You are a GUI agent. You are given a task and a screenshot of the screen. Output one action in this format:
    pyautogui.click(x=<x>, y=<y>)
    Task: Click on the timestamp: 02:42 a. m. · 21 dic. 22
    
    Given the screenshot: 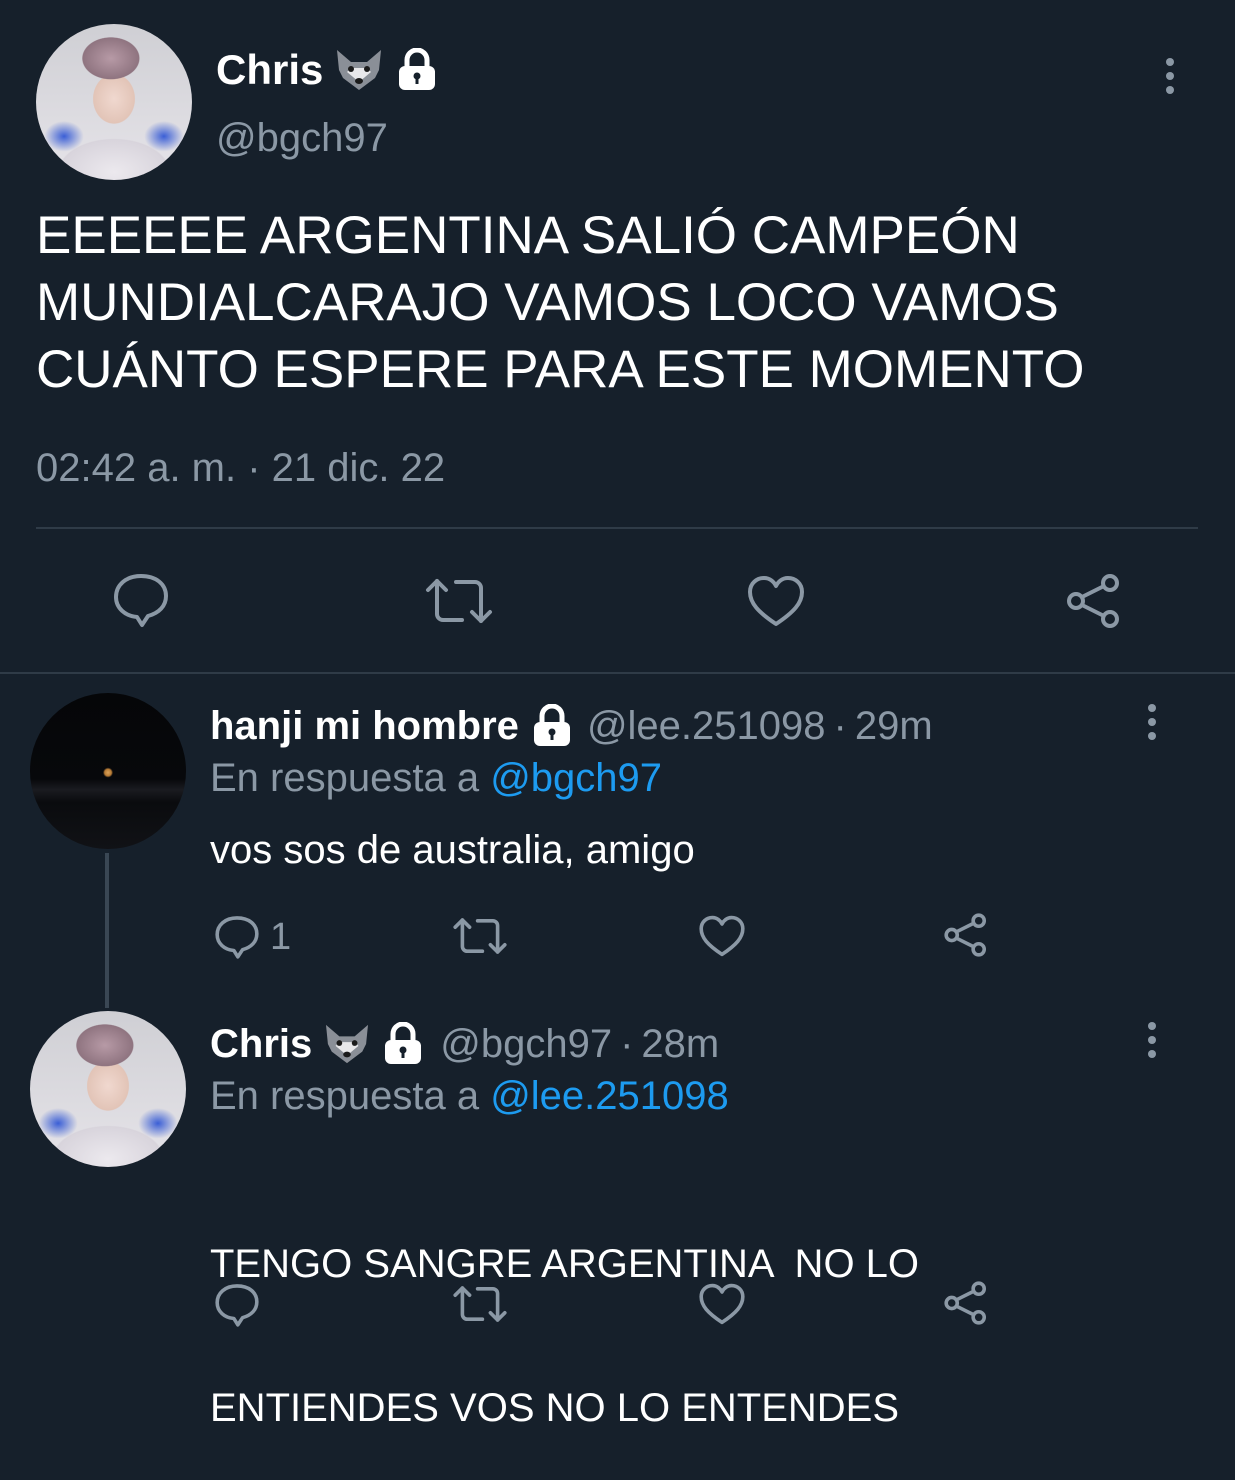 What is the action you would take?
    pyautogui.click(x=240, y=468)
    